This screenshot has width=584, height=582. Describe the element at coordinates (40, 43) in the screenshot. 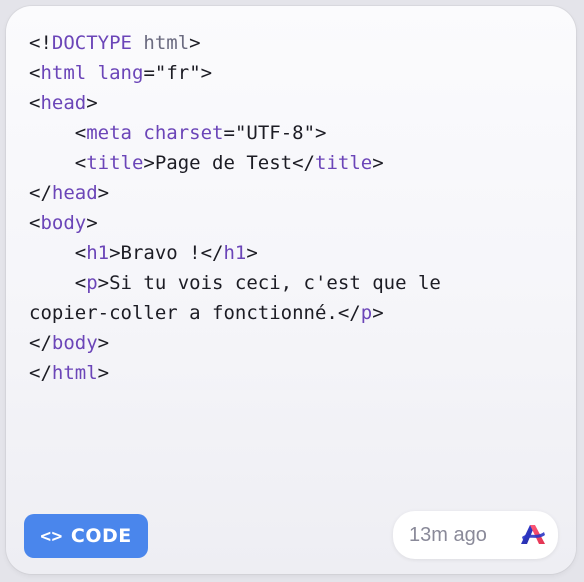

I see `code-token: <!` at that location.